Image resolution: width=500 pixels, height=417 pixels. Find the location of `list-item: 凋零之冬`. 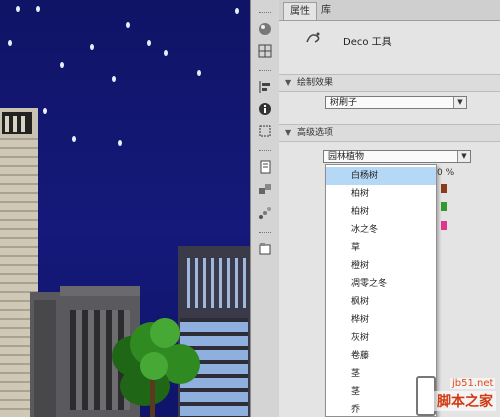

list-item: 凋零之冬 is located at coordinates (381, 284).